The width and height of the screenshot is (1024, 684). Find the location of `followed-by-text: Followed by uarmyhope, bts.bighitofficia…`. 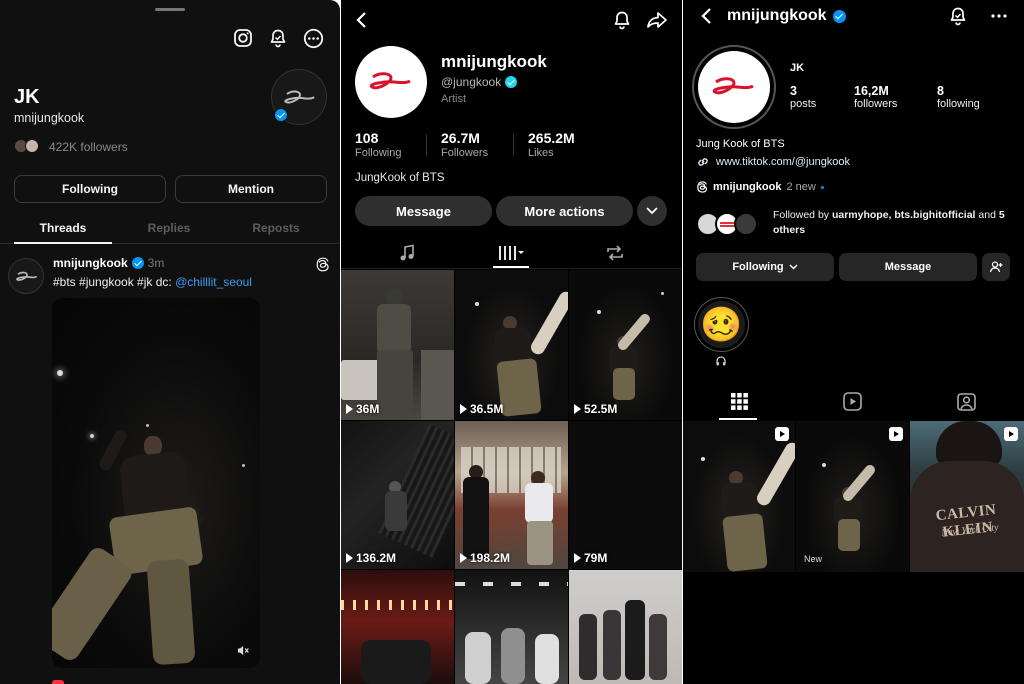

followed-by-text: Followed by uarmyhope, bts.bighitofficia… is located at coordinates (891, 222).